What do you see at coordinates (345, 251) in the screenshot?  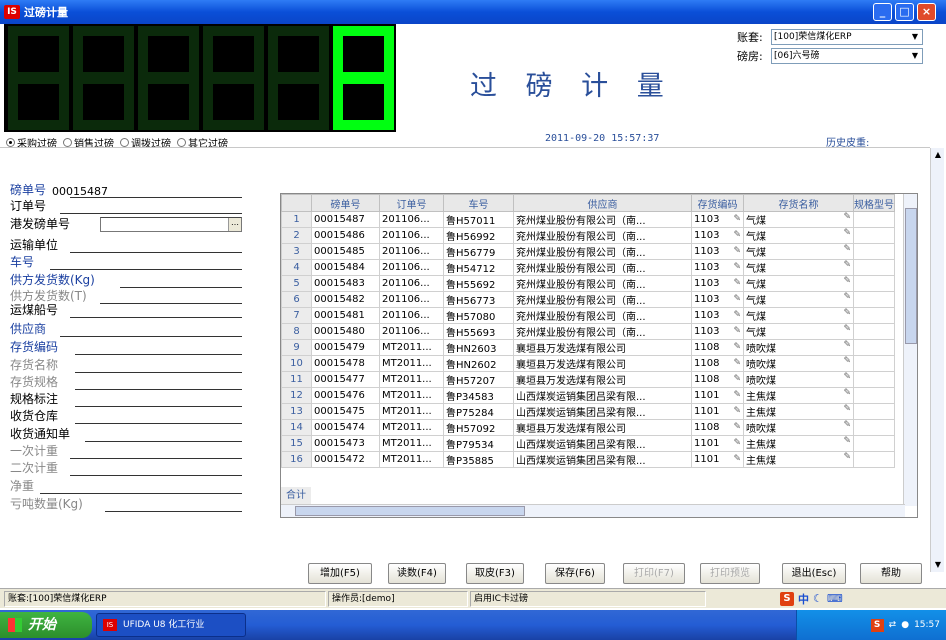 I see `table-cell: 00015485` at bounding box center [345, 251].